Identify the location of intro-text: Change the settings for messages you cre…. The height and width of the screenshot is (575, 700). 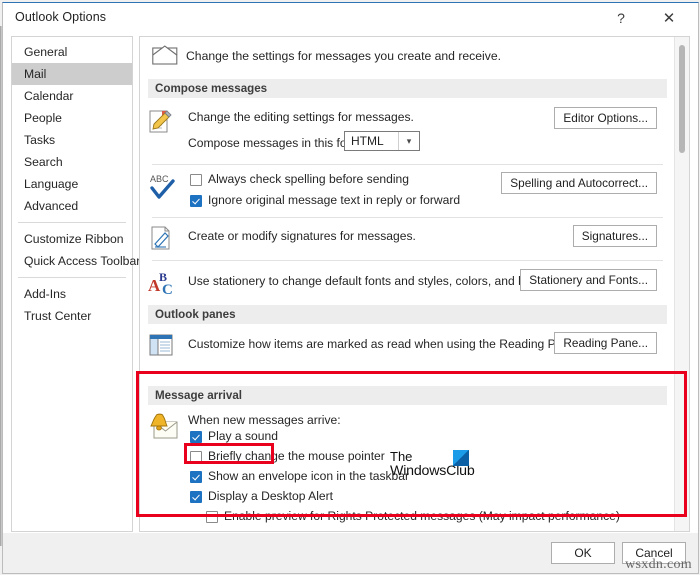
(344, 56).